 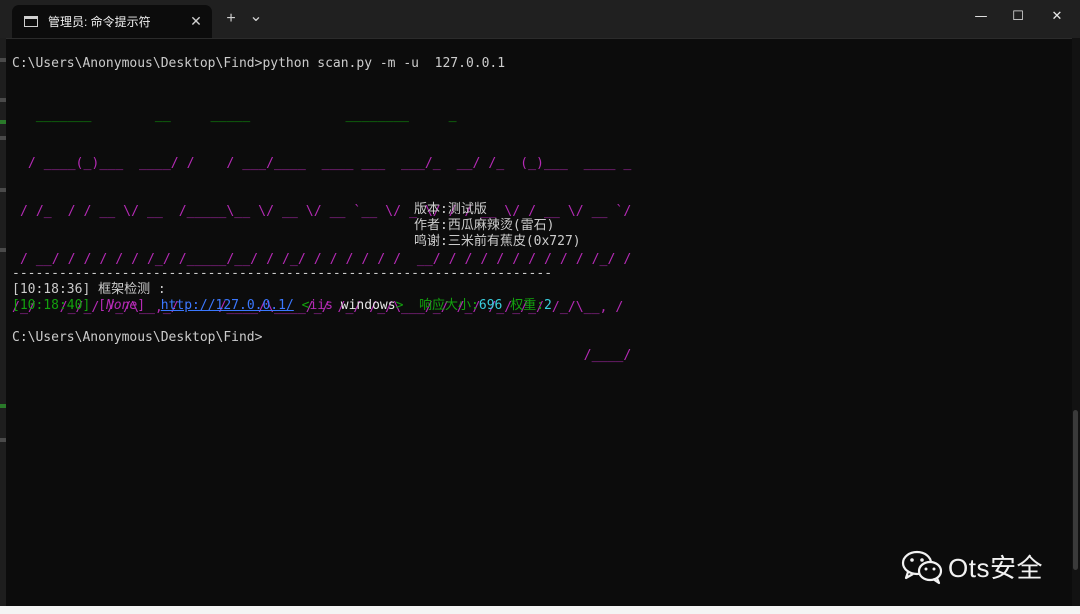 I want to click on close-button: ✕, so click(x=1057, y=17).